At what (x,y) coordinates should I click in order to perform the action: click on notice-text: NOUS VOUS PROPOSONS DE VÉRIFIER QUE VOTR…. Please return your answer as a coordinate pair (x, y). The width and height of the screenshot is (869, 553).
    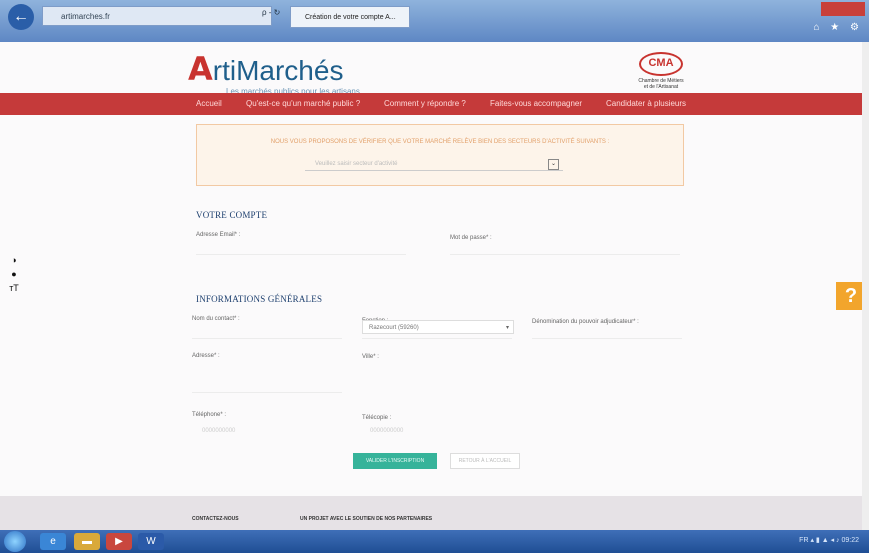
    Looking at the image, I should click on (440, 142).